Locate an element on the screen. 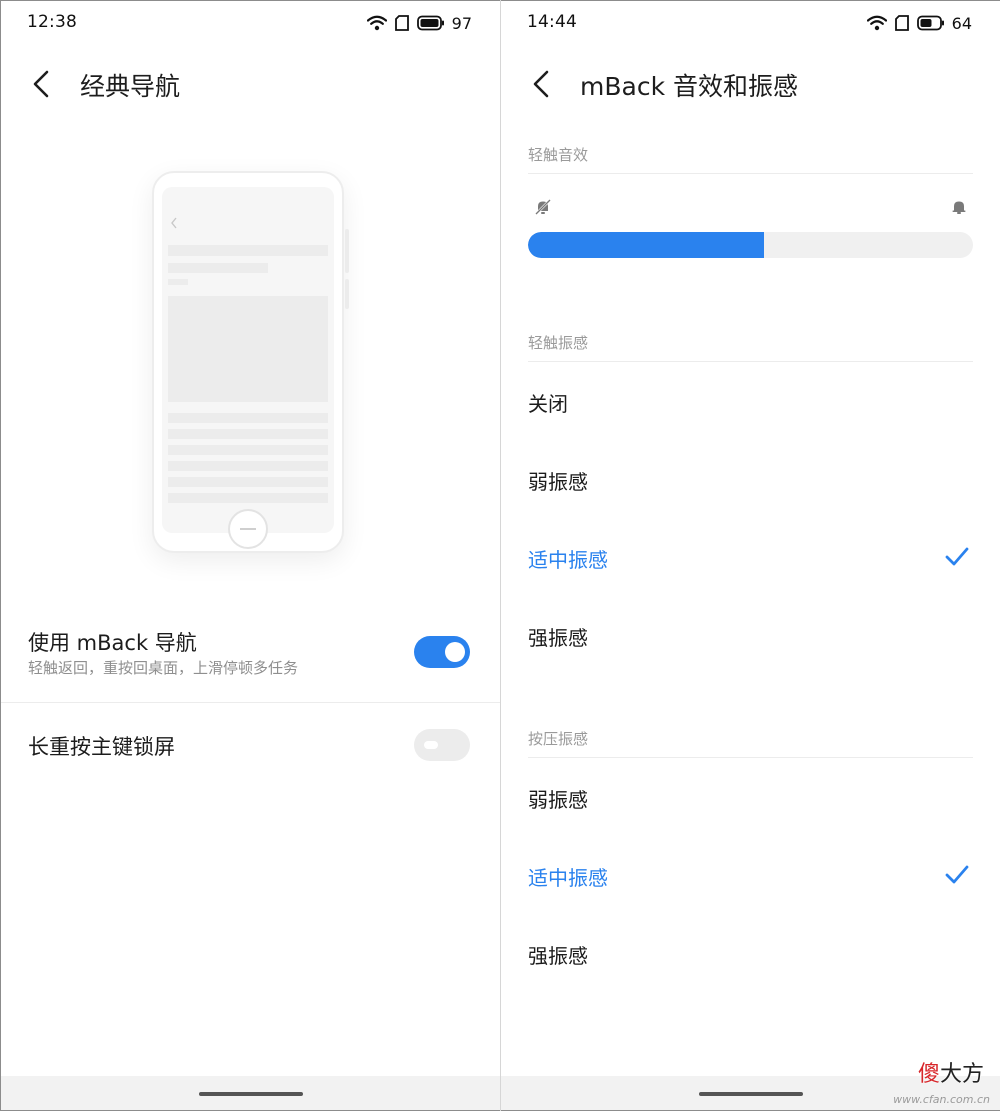 The image size is (1000, 1111). touch-vibration-option-weak: 弱振感 is located at coordinates (558, 480).